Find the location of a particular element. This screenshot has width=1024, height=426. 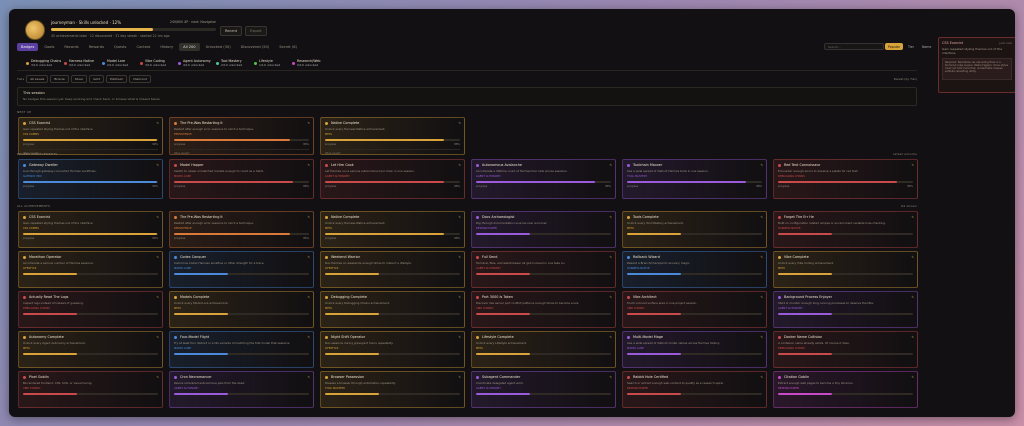

category-lifestyle: Lifestyle 1/10 unlocked is located at coordinates (267, 64).